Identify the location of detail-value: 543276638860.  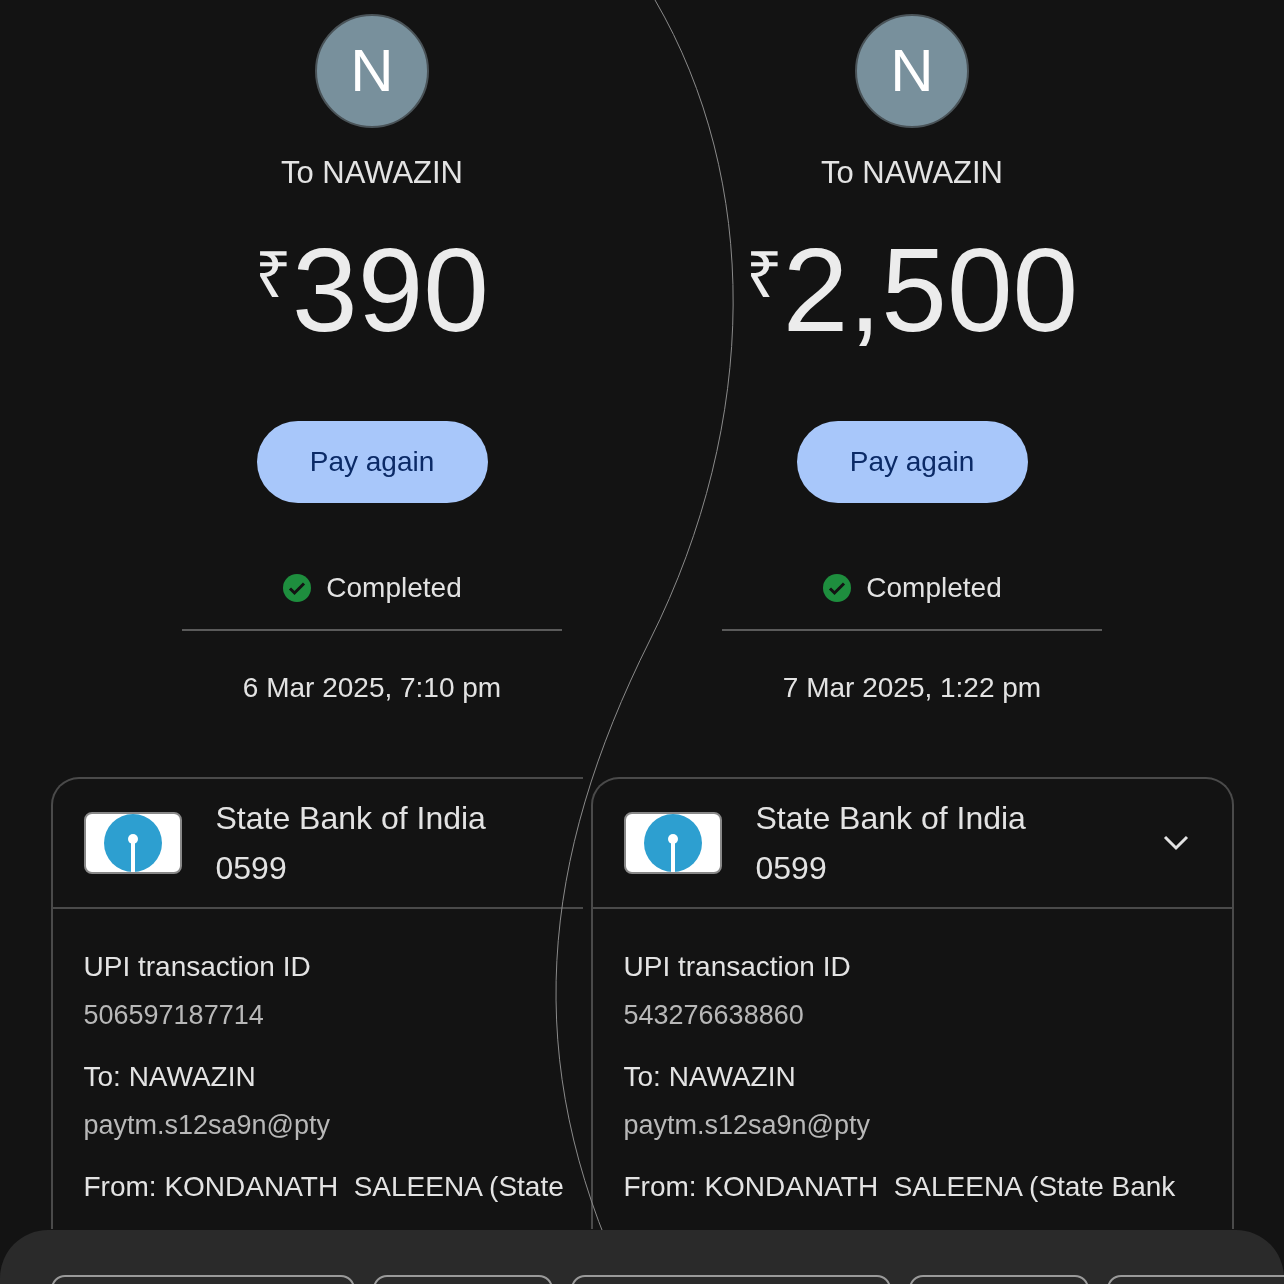
(714, 1015).